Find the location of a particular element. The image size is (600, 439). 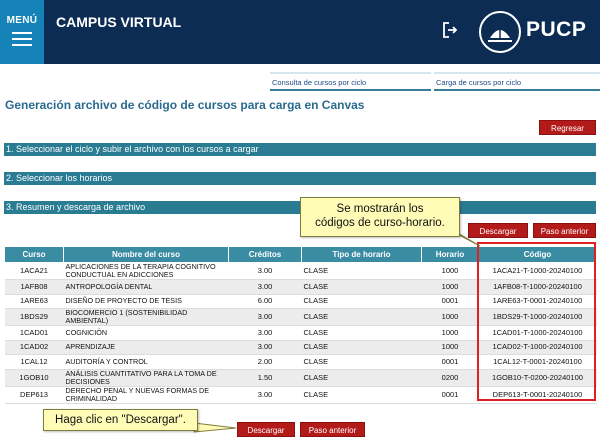

col-horario-header: Horario is located at coordinates (450, 254).